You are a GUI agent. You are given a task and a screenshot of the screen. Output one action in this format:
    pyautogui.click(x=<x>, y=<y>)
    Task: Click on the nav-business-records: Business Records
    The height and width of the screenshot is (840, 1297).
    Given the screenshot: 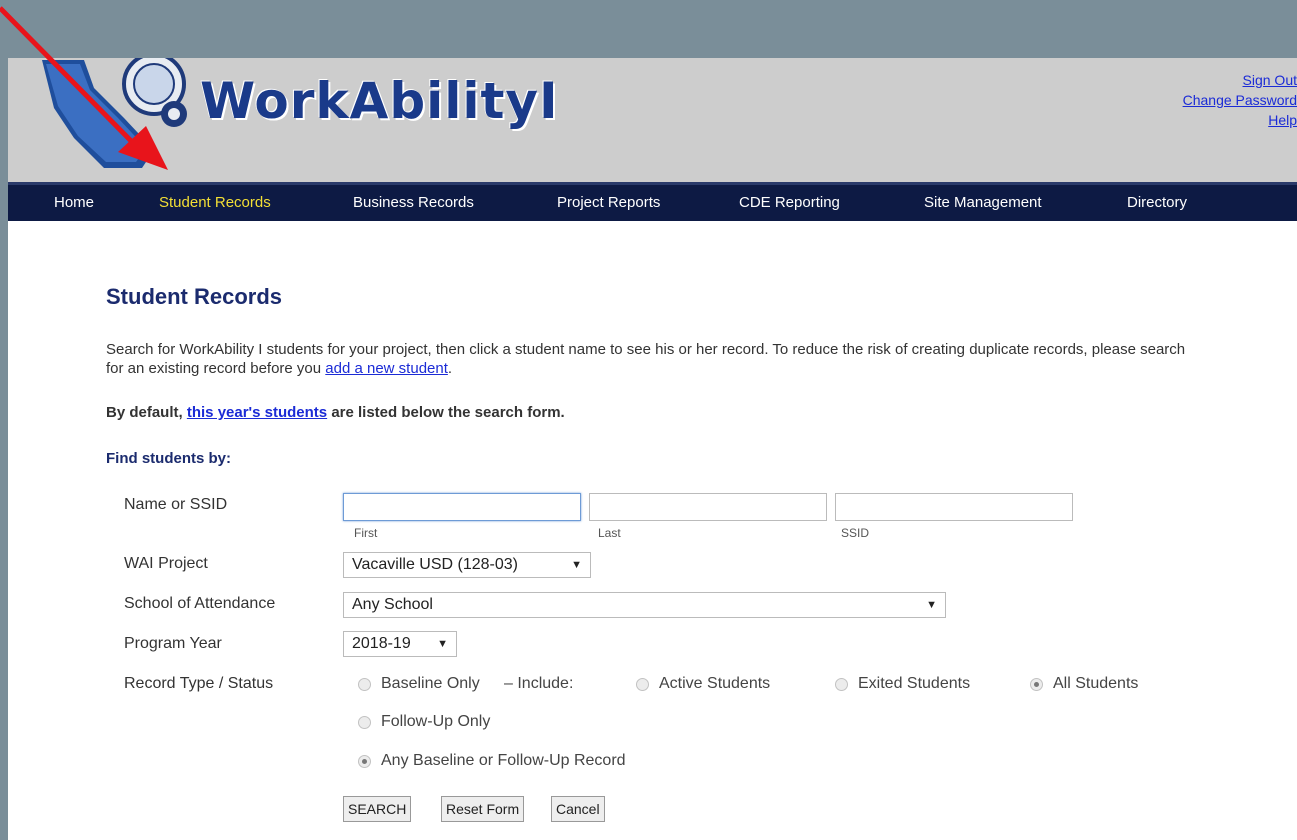 What is the action you would take?
    pyautogui.click(x=413, y=202)
    